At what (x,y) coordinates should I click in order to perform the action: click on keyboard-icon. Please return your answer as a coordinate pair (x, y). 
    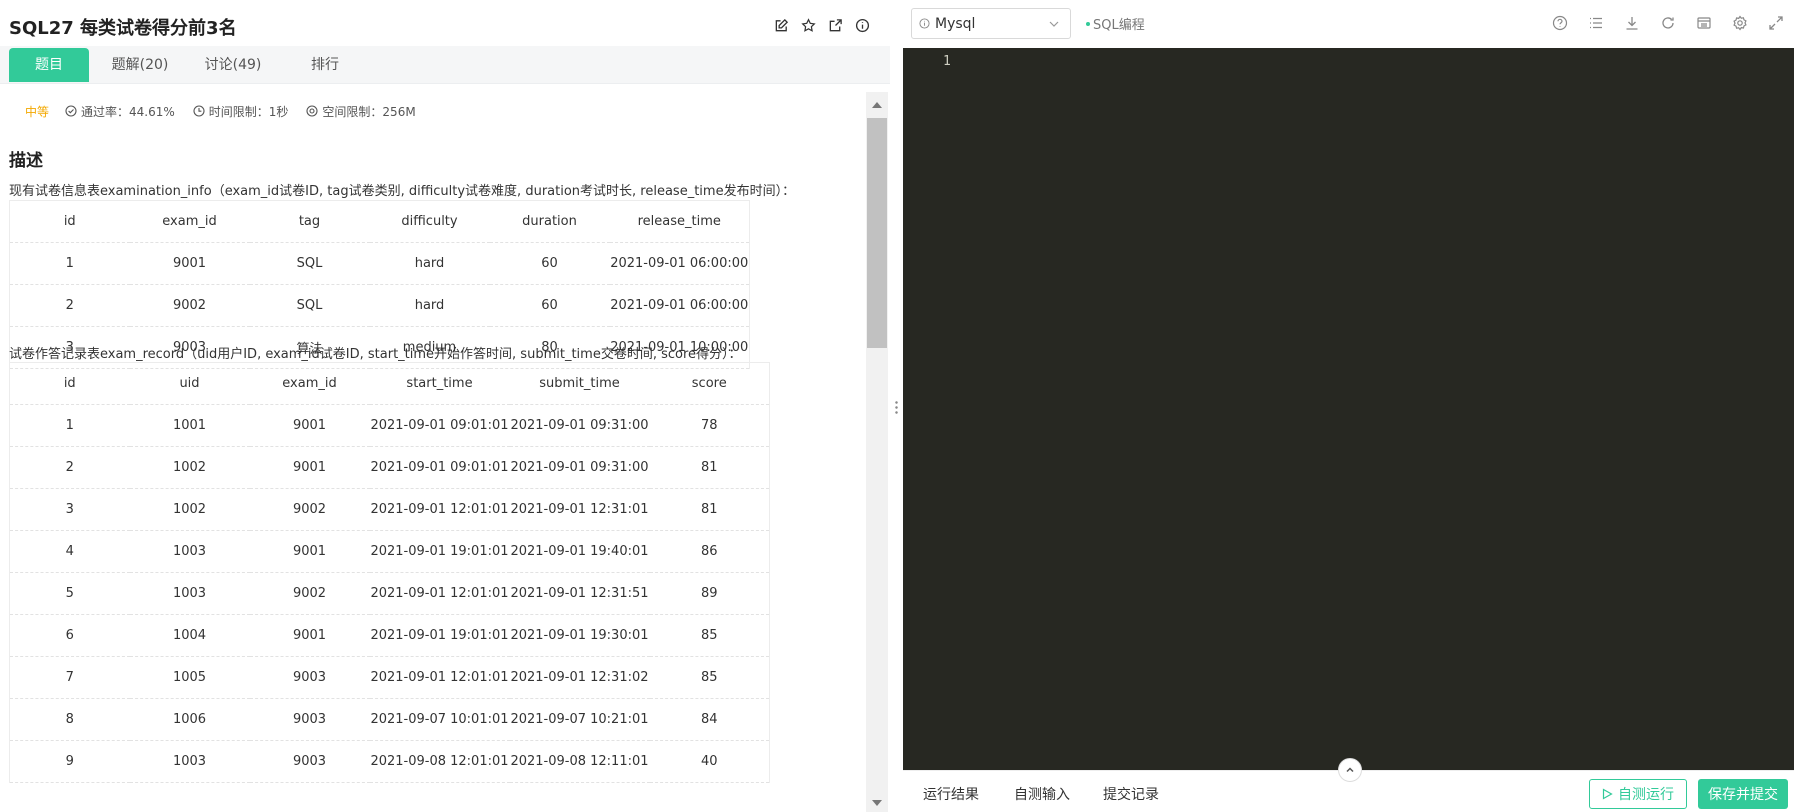
    Looking at the image, I should click on (1704, 23).